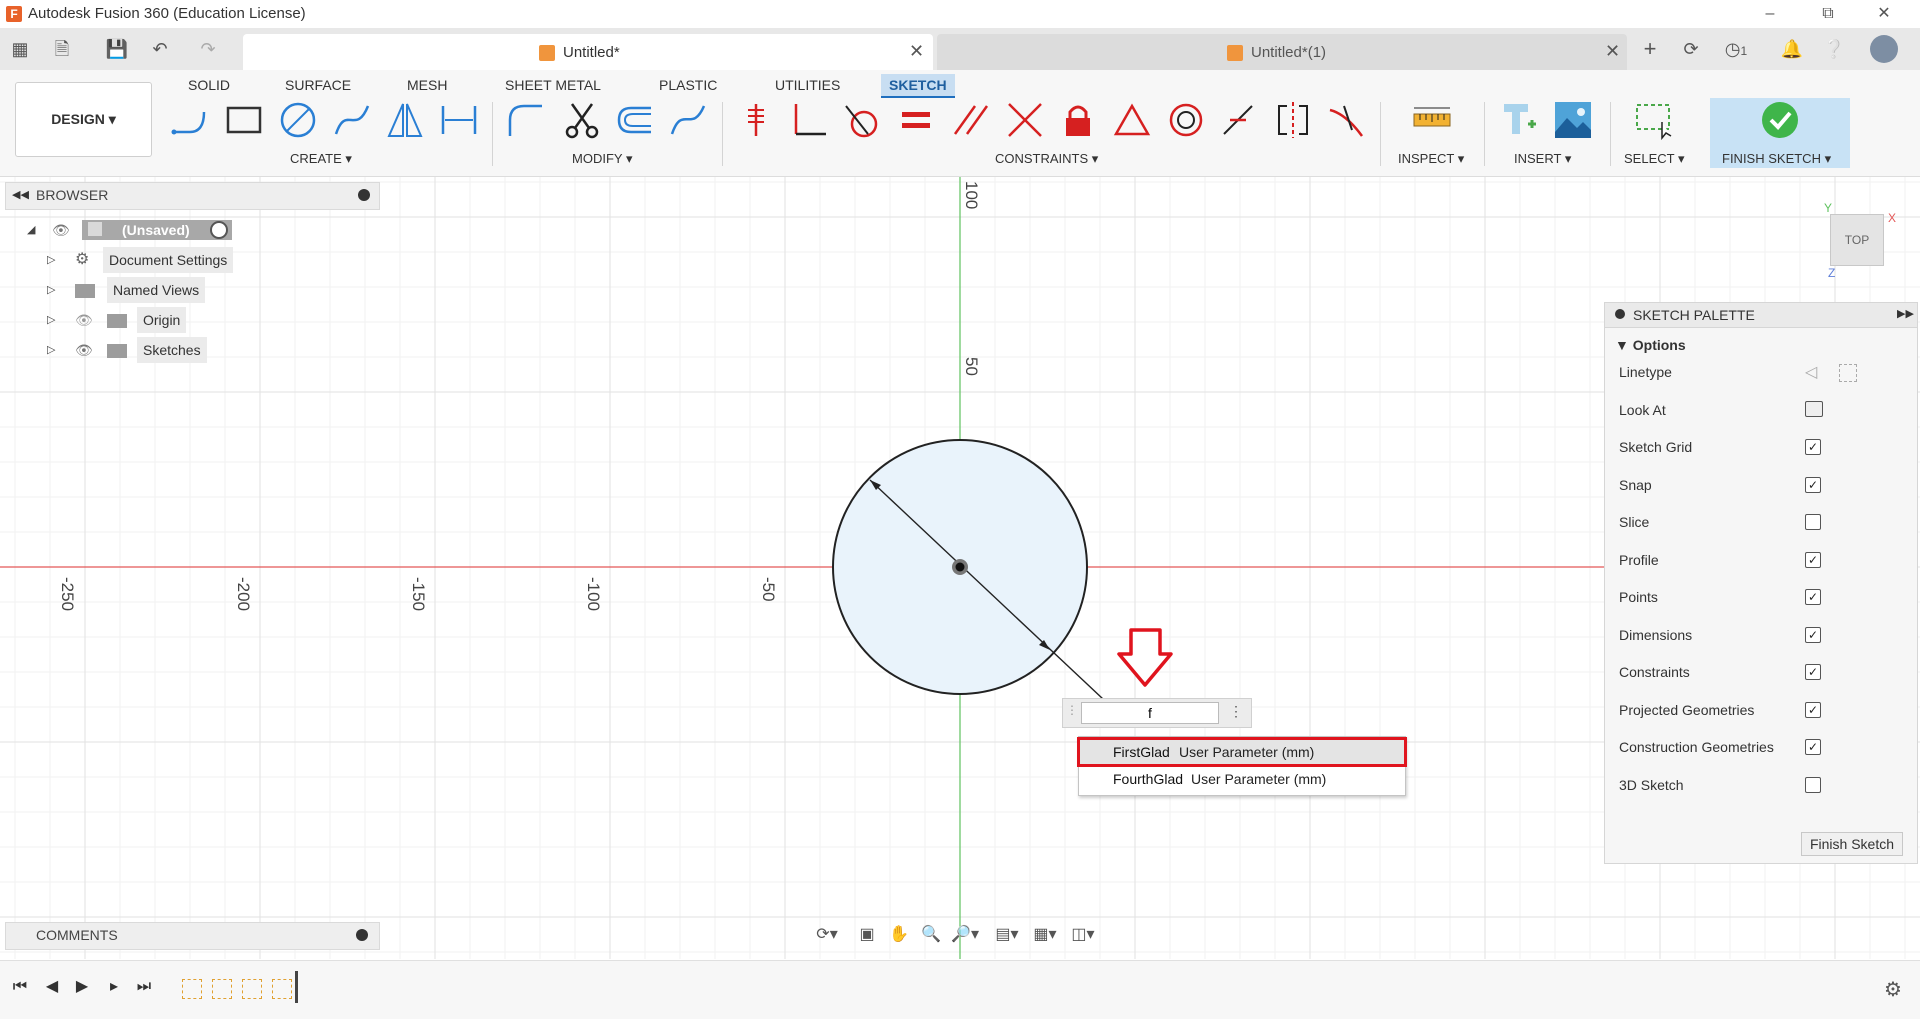  Describe the element at coordinates (20, 987) in the screenshot. I see `go-to-start-icon: ⏮` at that location.